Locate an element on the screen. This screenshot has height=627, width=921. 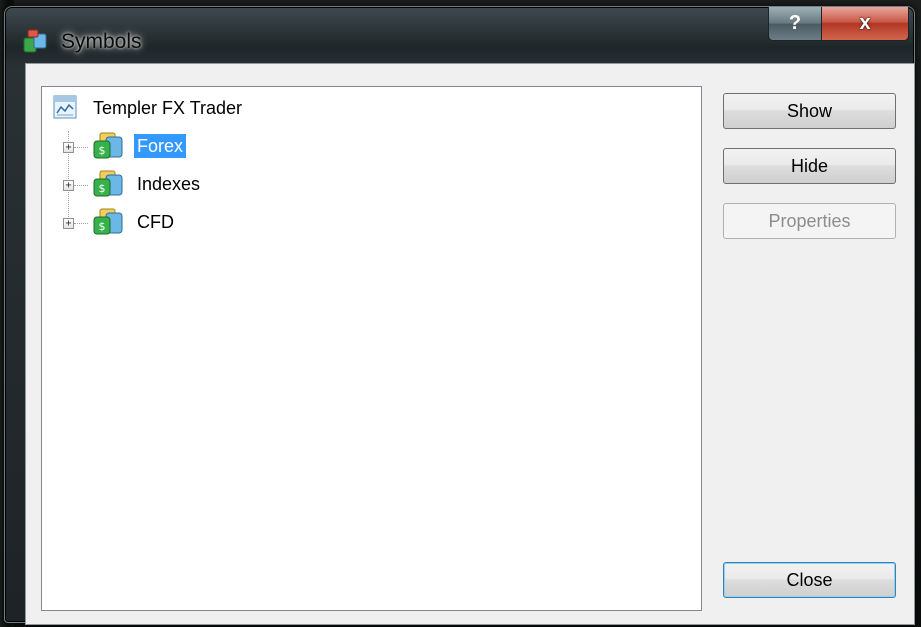
tree-root-node: Templer FX Trader is located at coordinates (167, 108).